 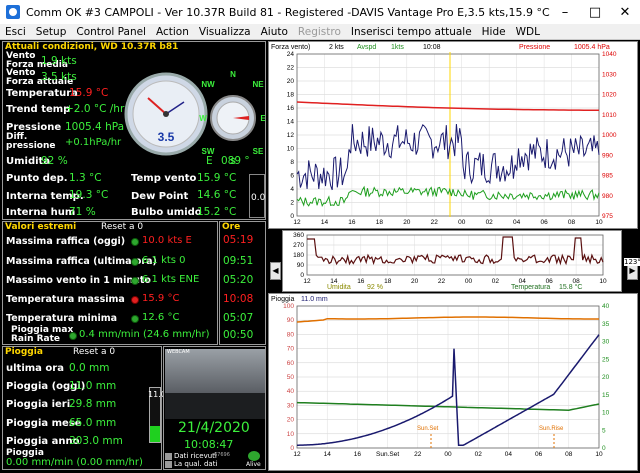 I want to click on webcam-label: WEBCAM, so click(x=178, y=352).